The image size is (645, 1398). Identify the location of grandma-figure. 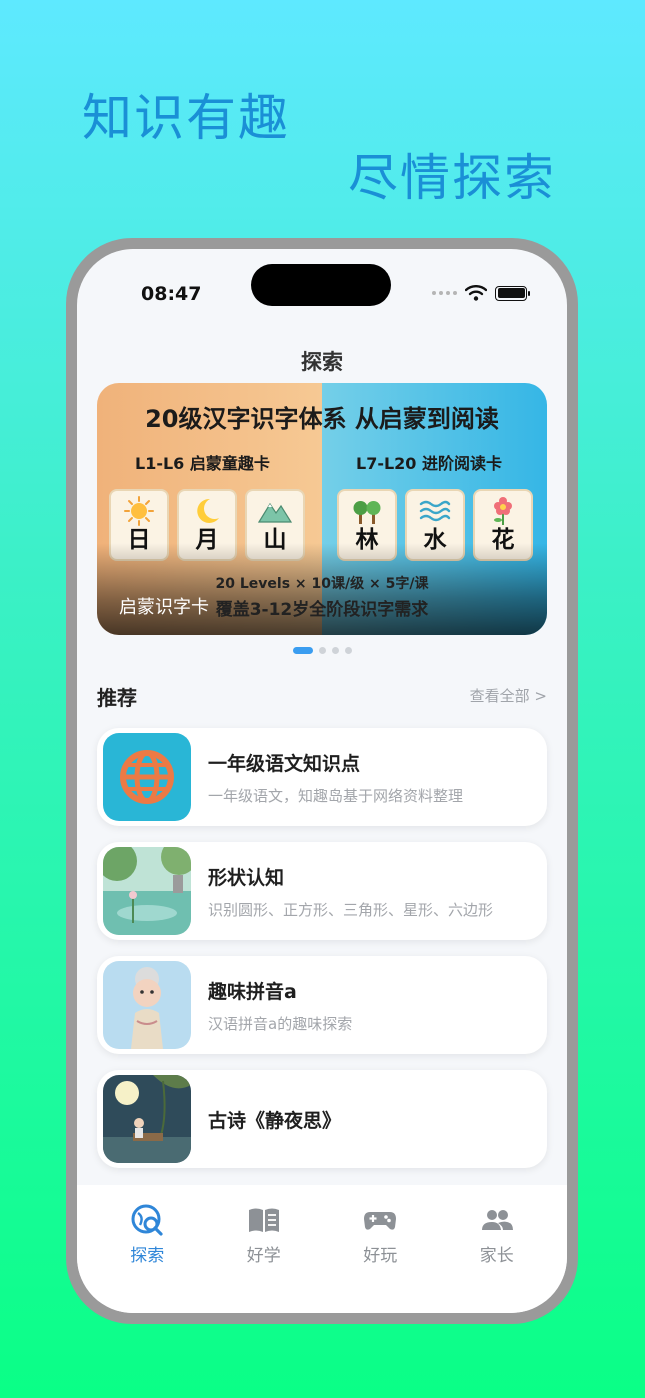
(147, 1005).